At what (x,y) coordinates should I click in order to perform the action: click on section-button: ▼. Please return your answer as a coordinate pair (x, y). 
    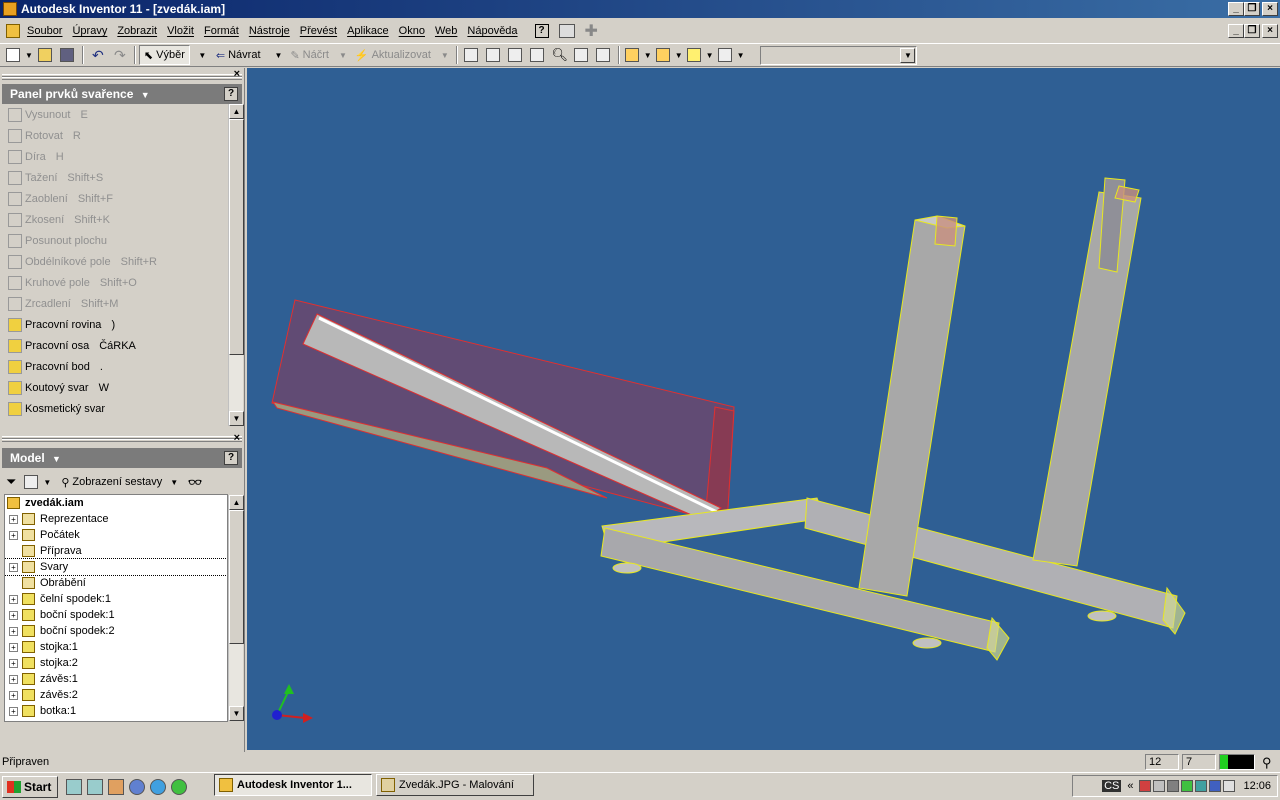
    Looking at the image, I should click on (700, 55).